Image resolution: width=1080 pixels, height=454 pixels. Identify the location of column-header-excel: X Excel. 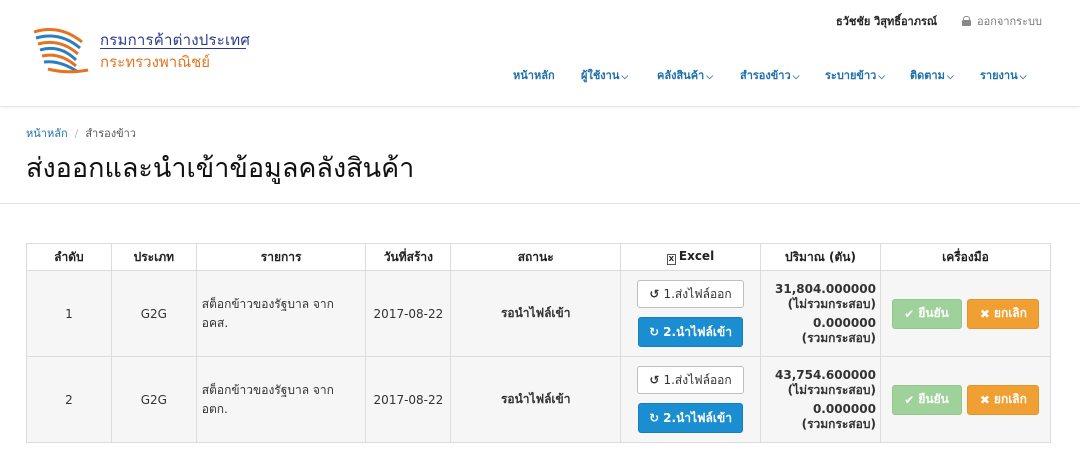
(690, 257).